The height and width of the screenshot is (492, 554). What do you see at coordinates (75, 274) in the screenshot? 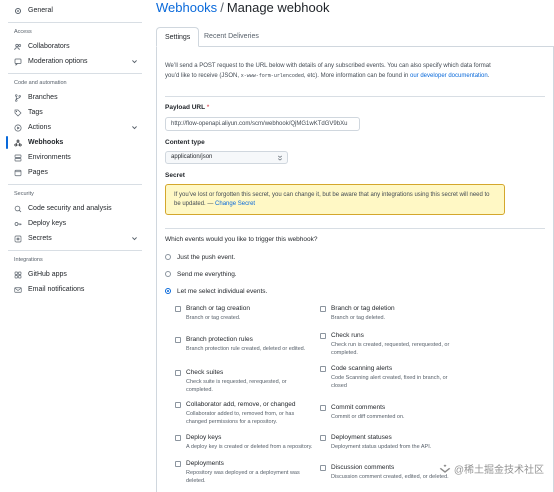
I see `sidebar-item-github-apps: GitHub apps` at bounding box center [75, 274].